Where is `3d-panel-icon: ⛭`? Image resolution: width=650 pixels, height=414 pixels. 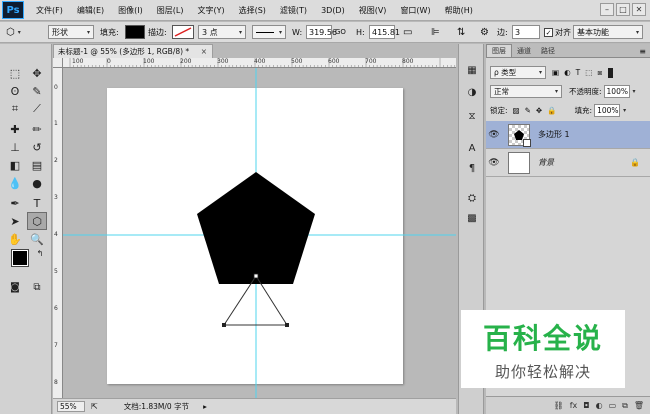
3d-panel-icon: ⛭ is located at coordinates (472, 198).